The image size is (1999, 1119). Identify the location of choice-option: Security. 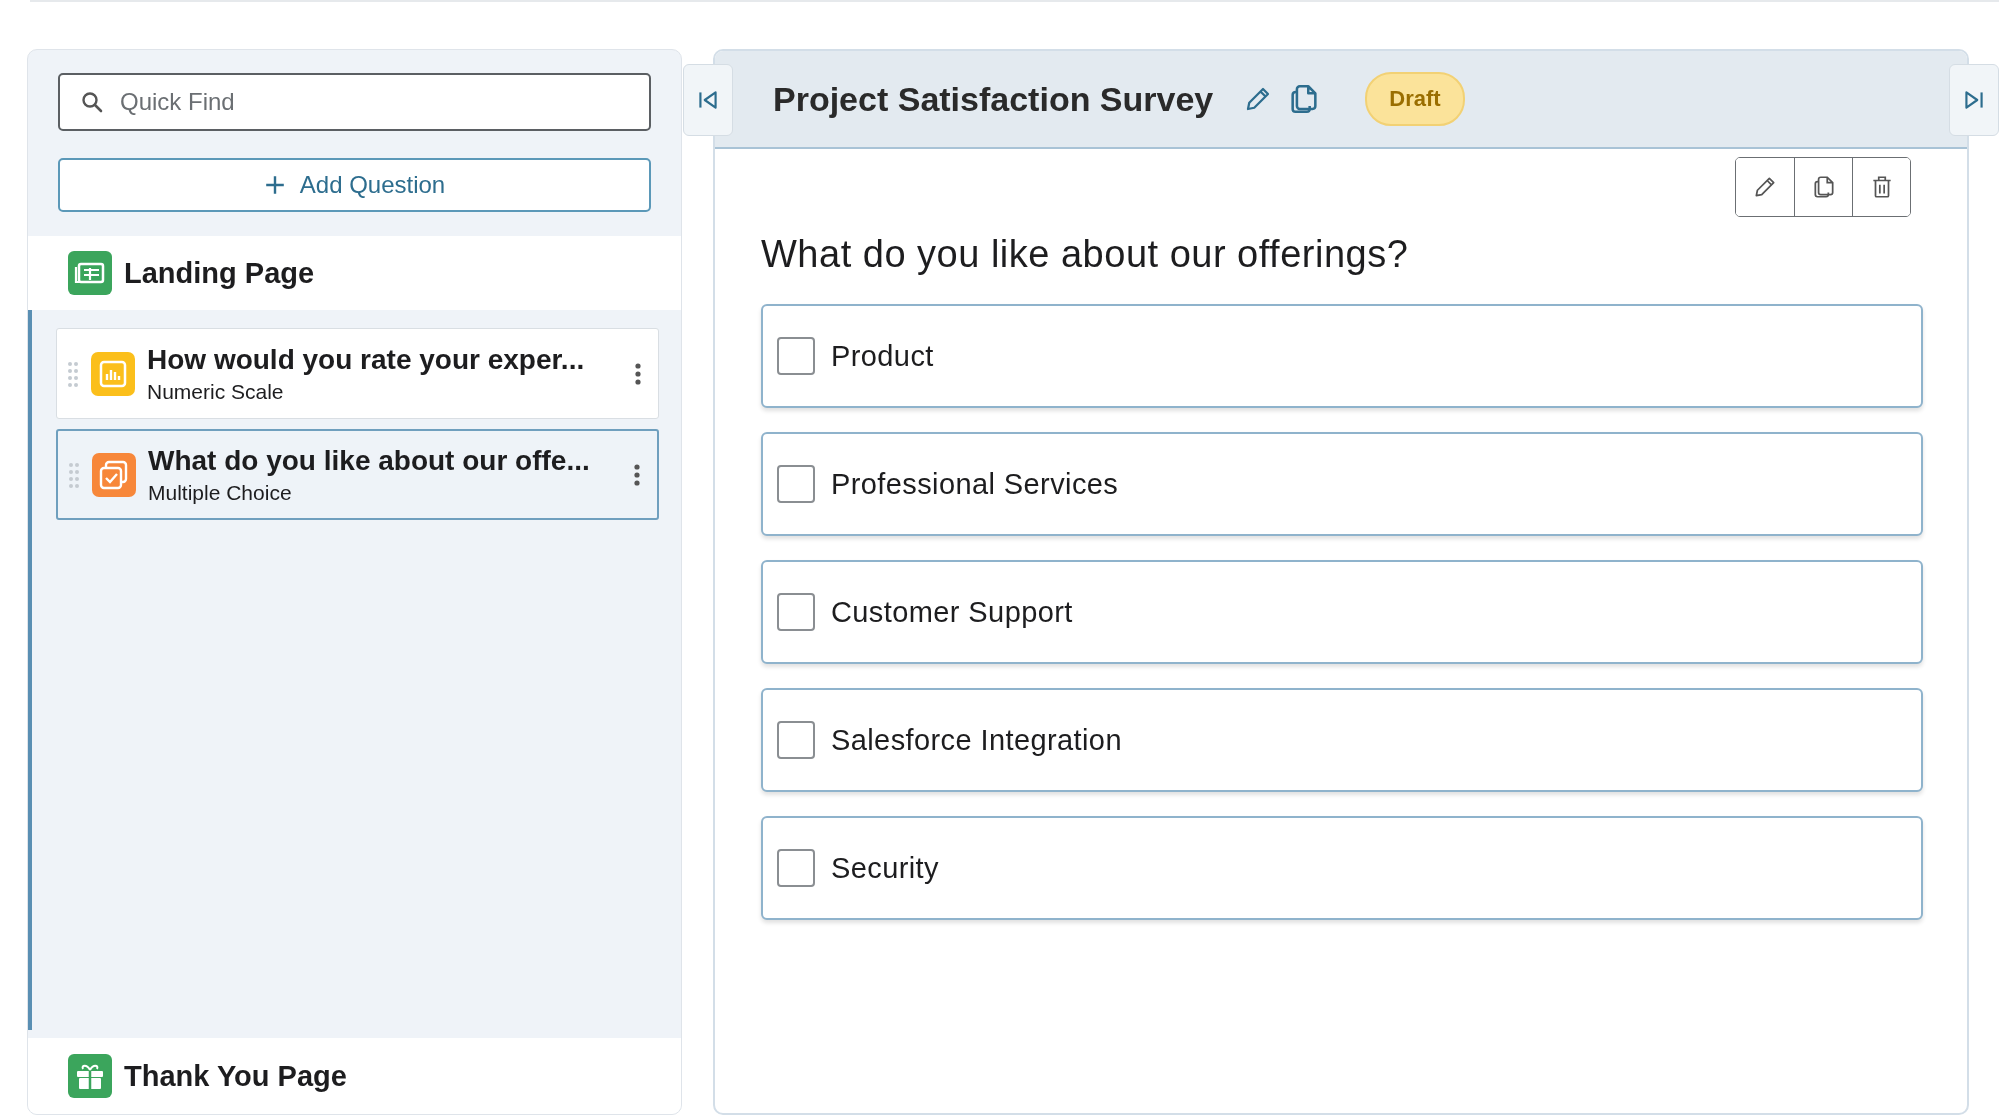
(1342, 868).